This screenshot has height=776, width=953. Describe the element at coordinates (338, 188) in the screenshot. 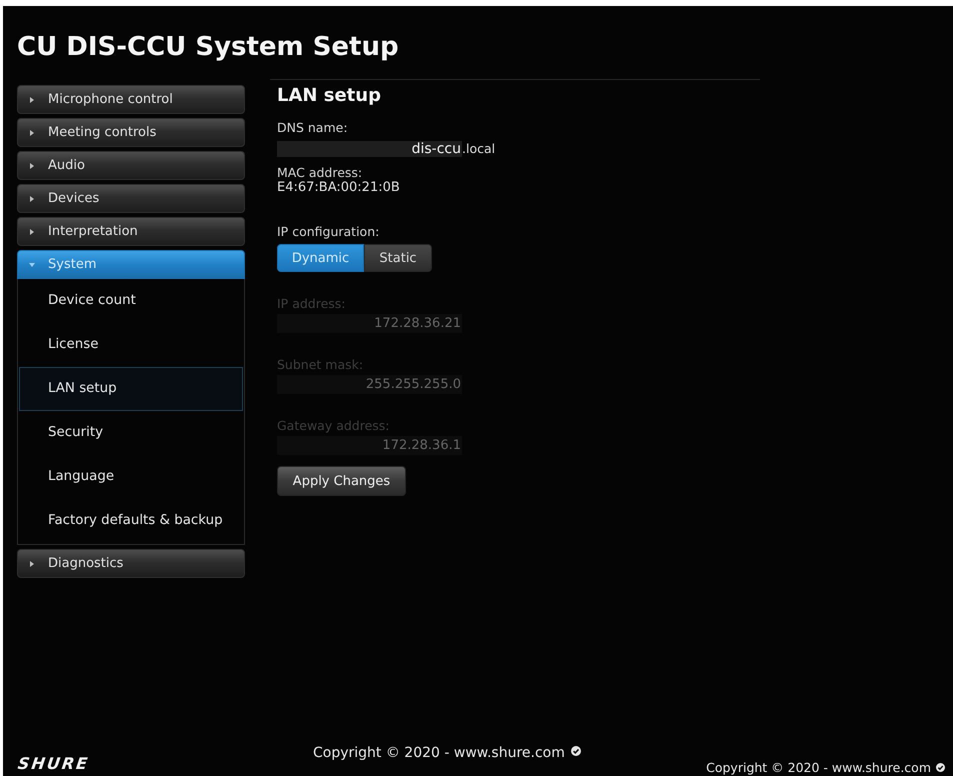

I see `field-value: E4:67:BA:00:21:0B` at that location.